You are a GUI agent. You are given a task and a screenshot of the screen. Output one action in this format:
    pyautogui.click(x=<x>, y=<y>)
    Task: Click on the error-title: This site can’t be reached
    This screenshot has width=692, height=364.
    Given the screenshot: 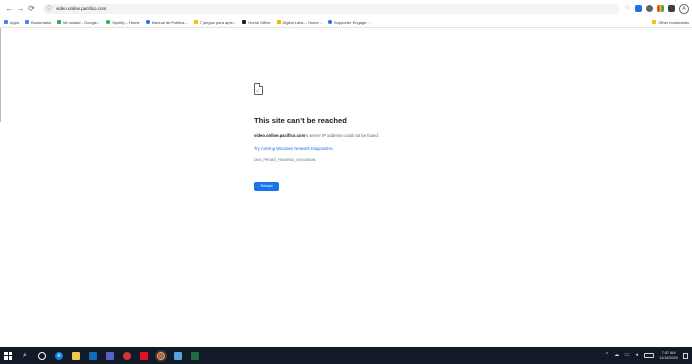 What is the action you would take?
    pyautogui.click(x=300, y=120)
    